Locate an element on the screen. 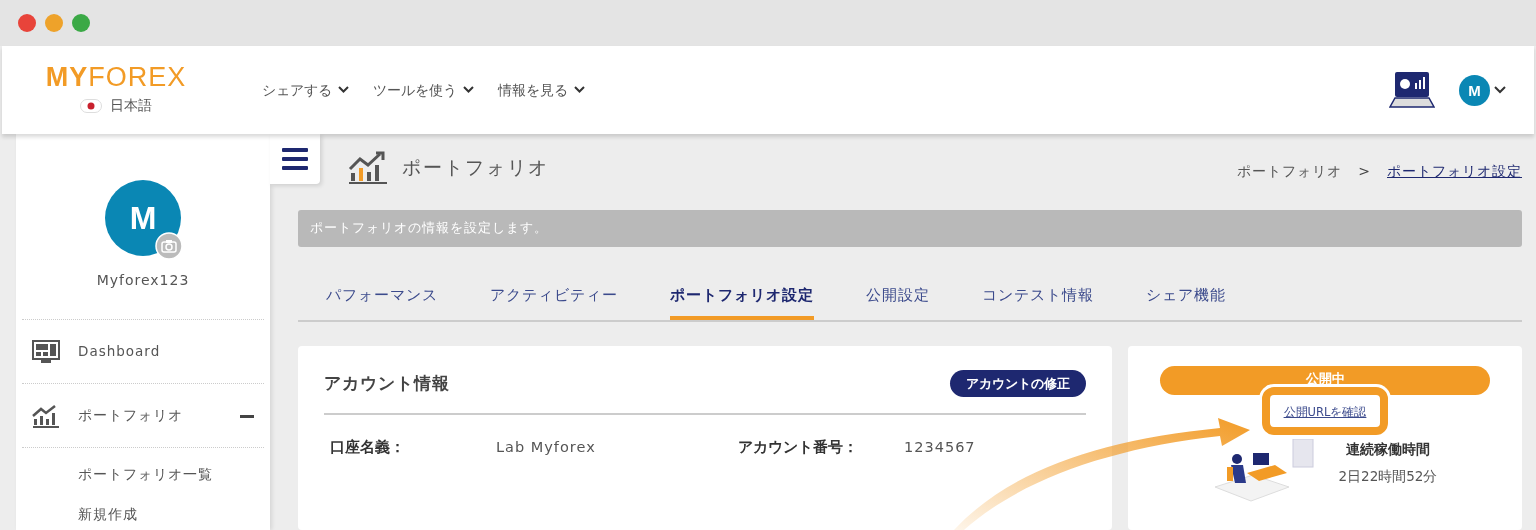 The width and height of the screenshot is (1536, 530). tab: アクティビティー is located at coordinates (554, 296).